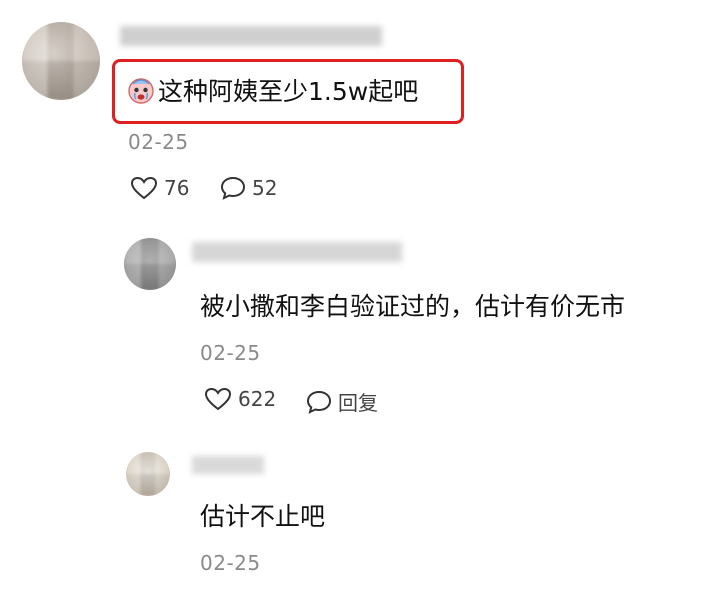  Describe the element at coordinates (141, 91) in the screenshot. I see `crying-face-icon` at that location.